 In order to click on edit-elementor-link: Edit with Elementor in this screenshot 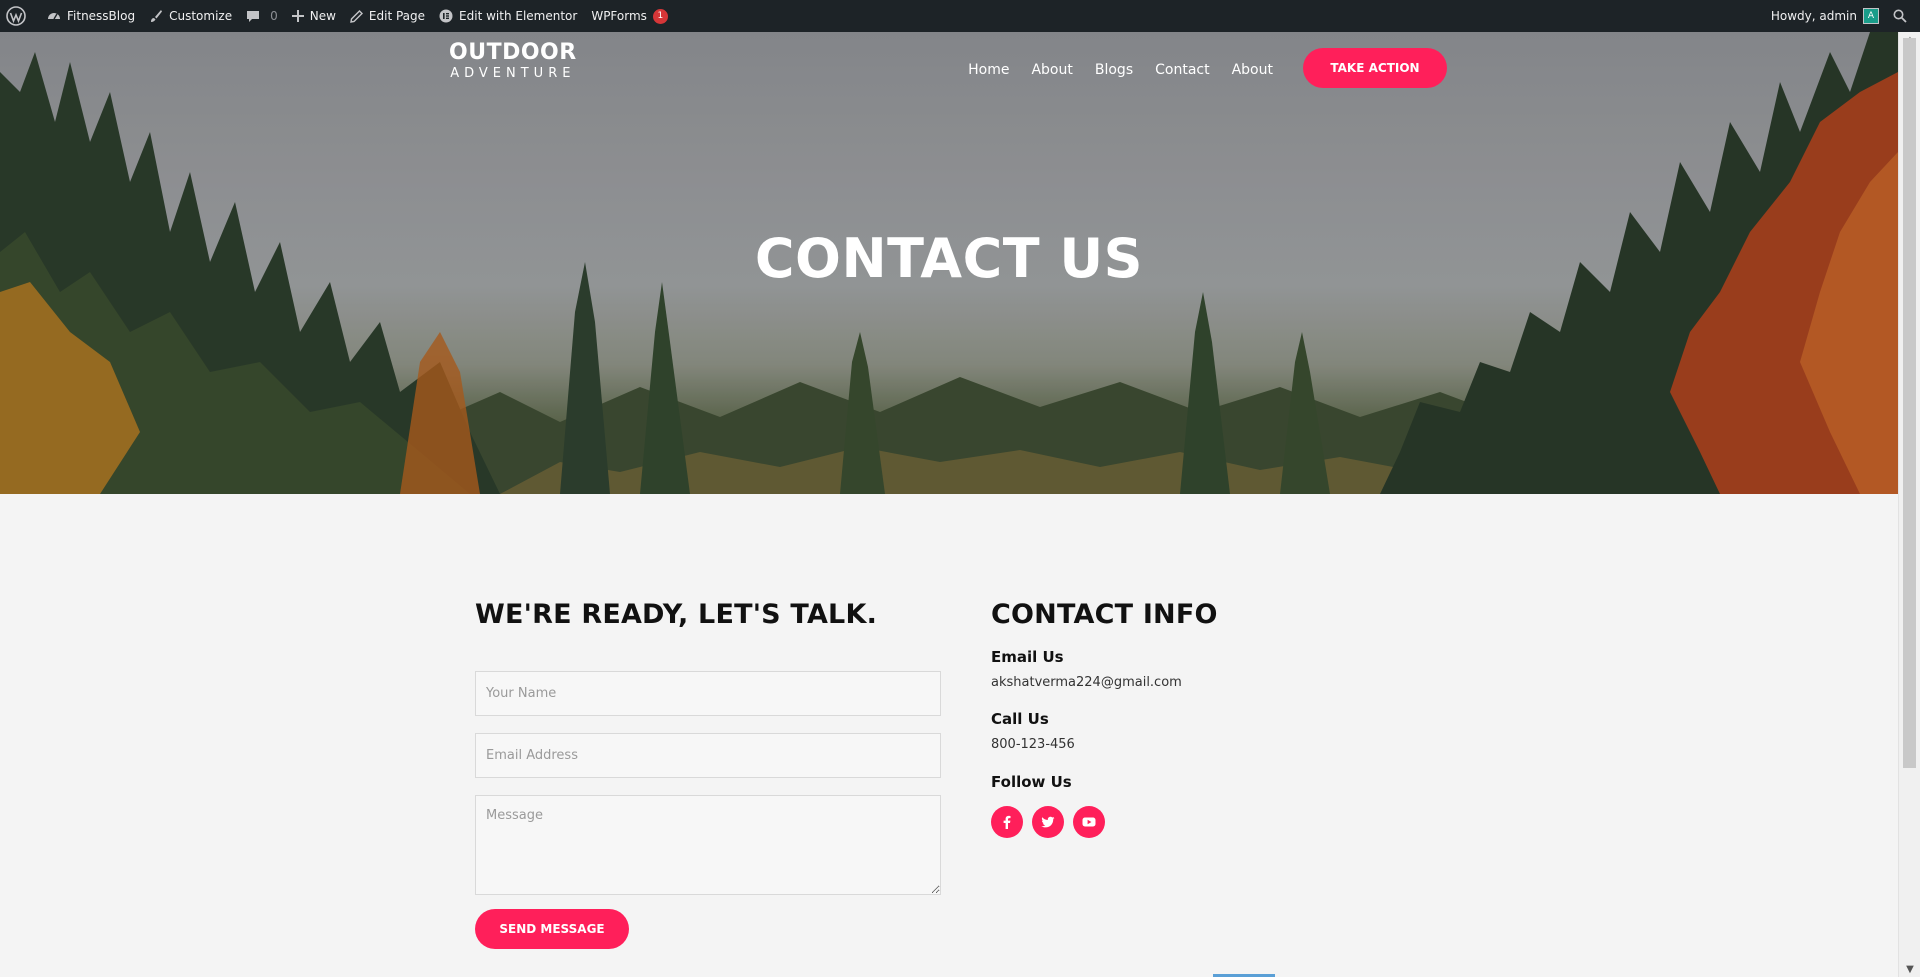, I will do `click(508, 16)`.